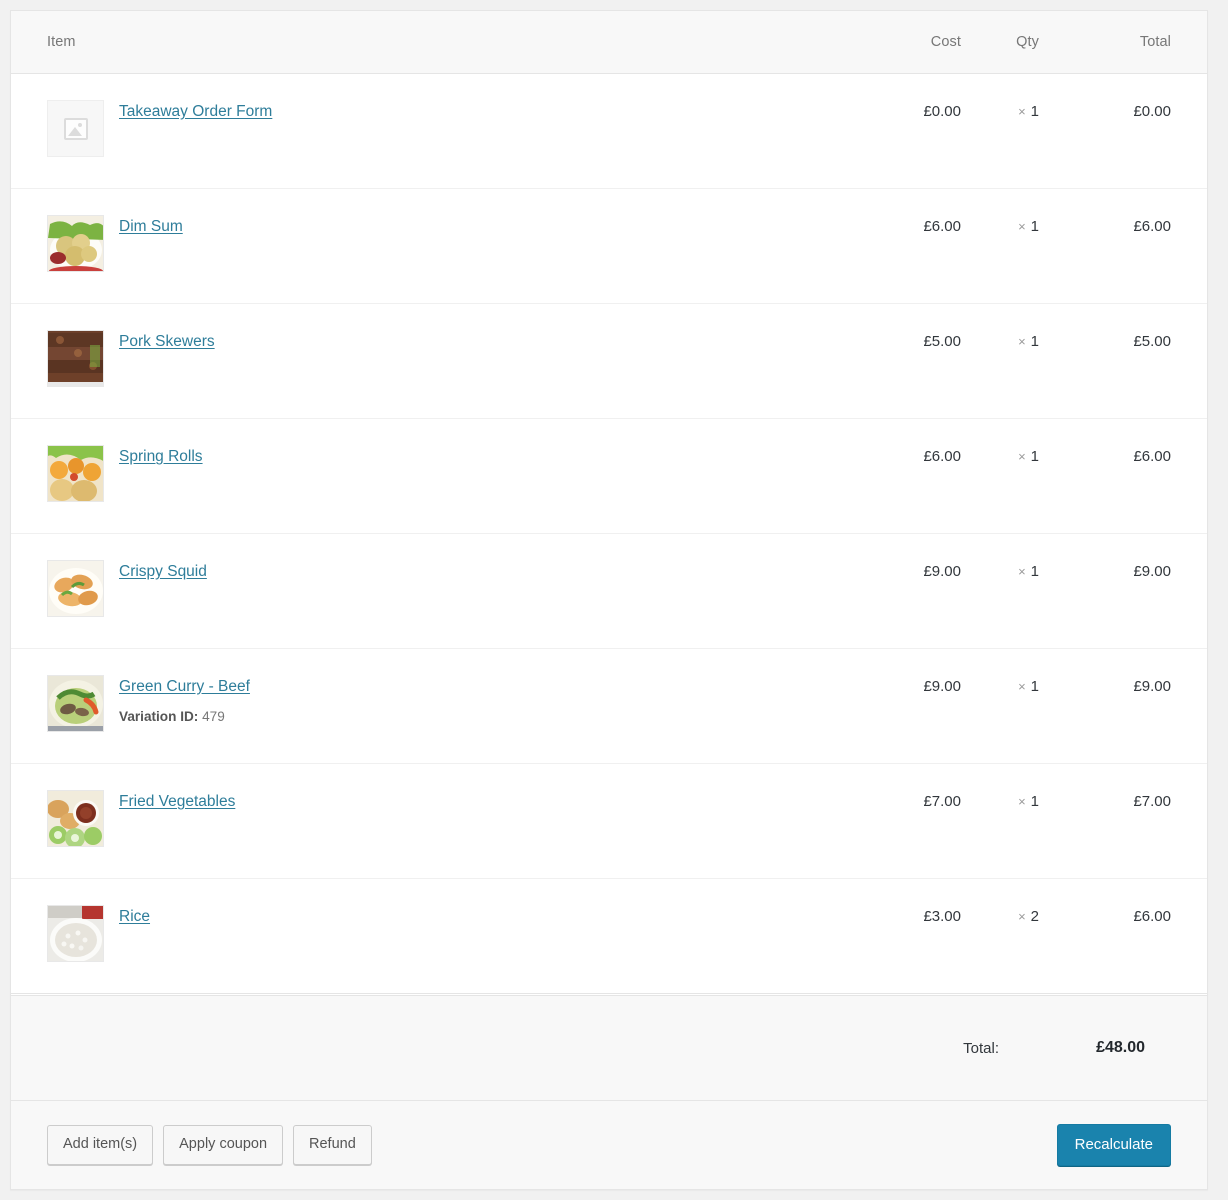  Describe the element at coordinates (1120, 1047) in the screenshot. I see `order-total-value: £48.00` at that location.